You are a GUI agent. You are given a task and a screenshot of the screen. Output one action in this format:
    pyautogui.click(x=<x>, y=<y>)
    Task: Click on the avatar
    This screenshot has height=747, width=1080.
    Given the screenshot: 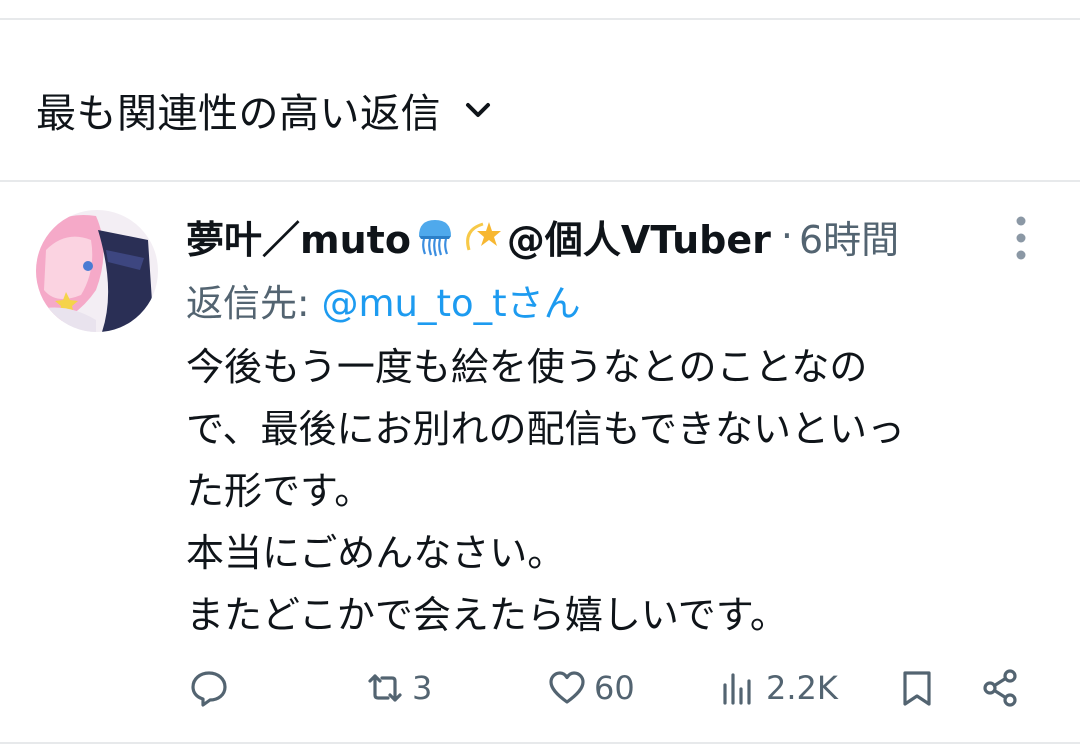 What is the action you would take?
    pyautogui.click(x=97, y=271)
    